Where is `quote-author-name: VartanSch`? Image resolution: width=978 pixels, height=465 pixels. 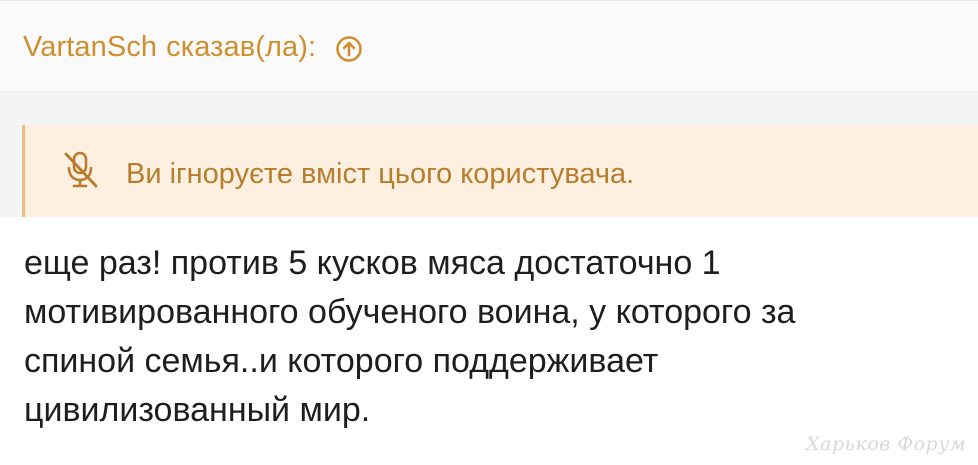 quote-author-name: VartanSch is located at coordinates (90, 47).